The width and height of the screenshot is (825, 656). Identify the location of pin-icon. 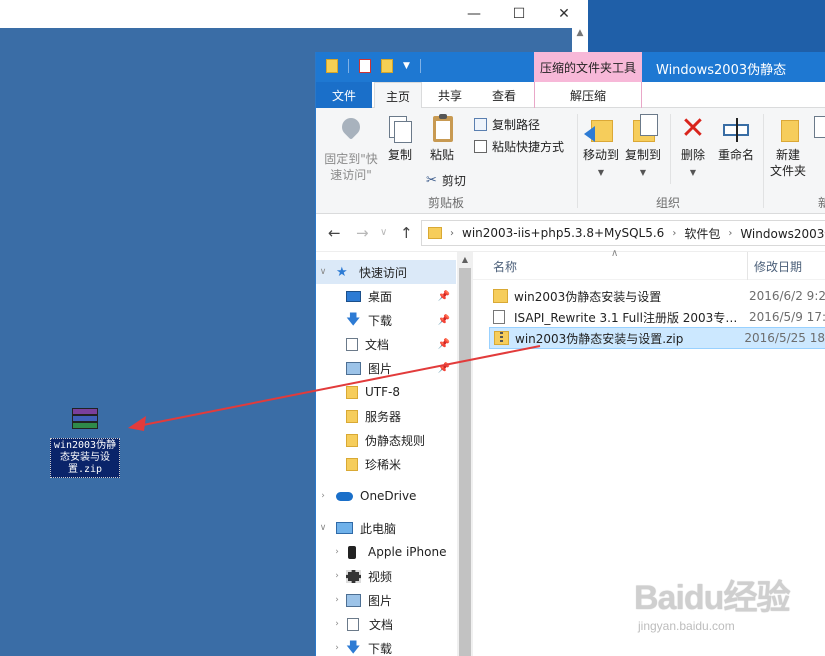
(351, 127).